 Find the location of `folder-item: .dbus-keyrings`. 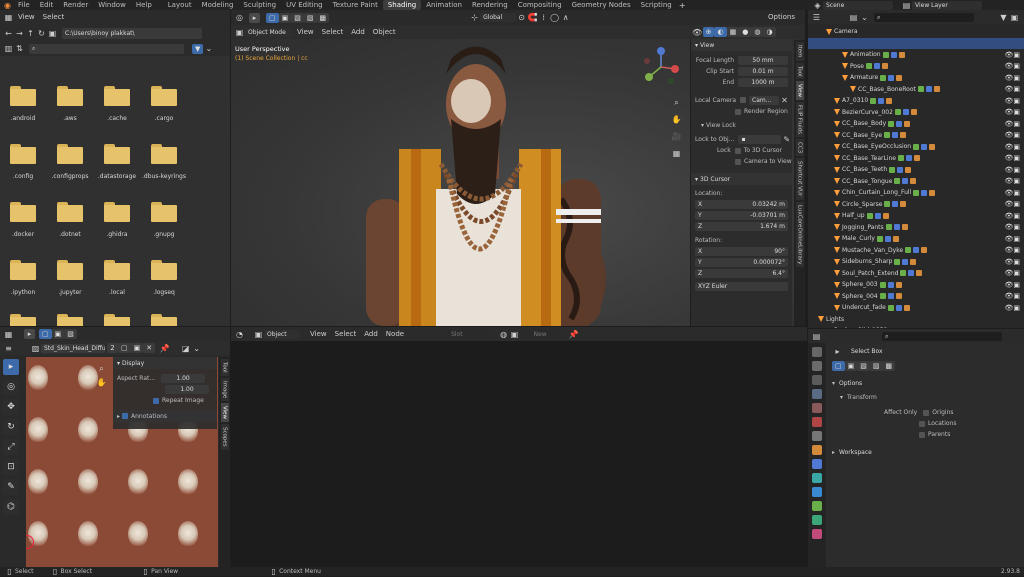

folder-item: .dbus-keyrings is located at coordinates (164, 162).